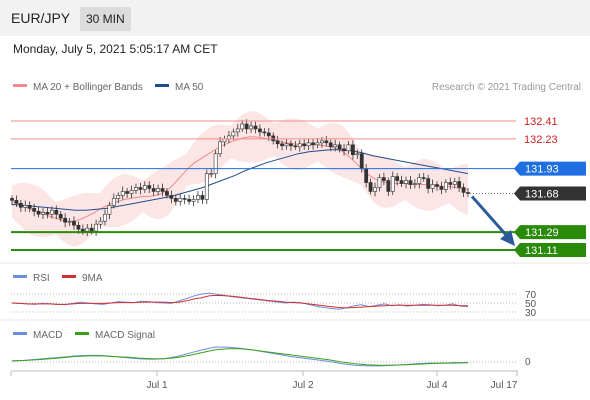 The image size is (590, 400). What do you see at coordinates (189, 87) in the screenshot?
I see `legend-ma50-label: MA 50` at bounding box center [189, 87].